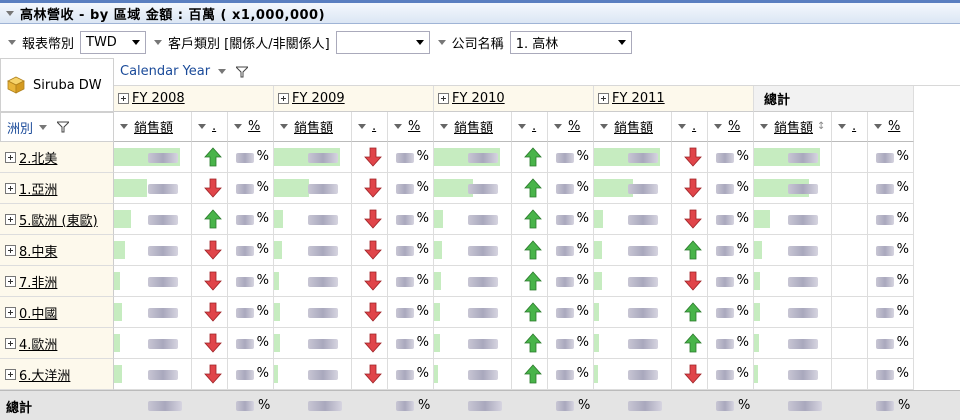 This screenshot has height=420, width=960. I want to click on company-select: 1. 高林, so click(570, 42).